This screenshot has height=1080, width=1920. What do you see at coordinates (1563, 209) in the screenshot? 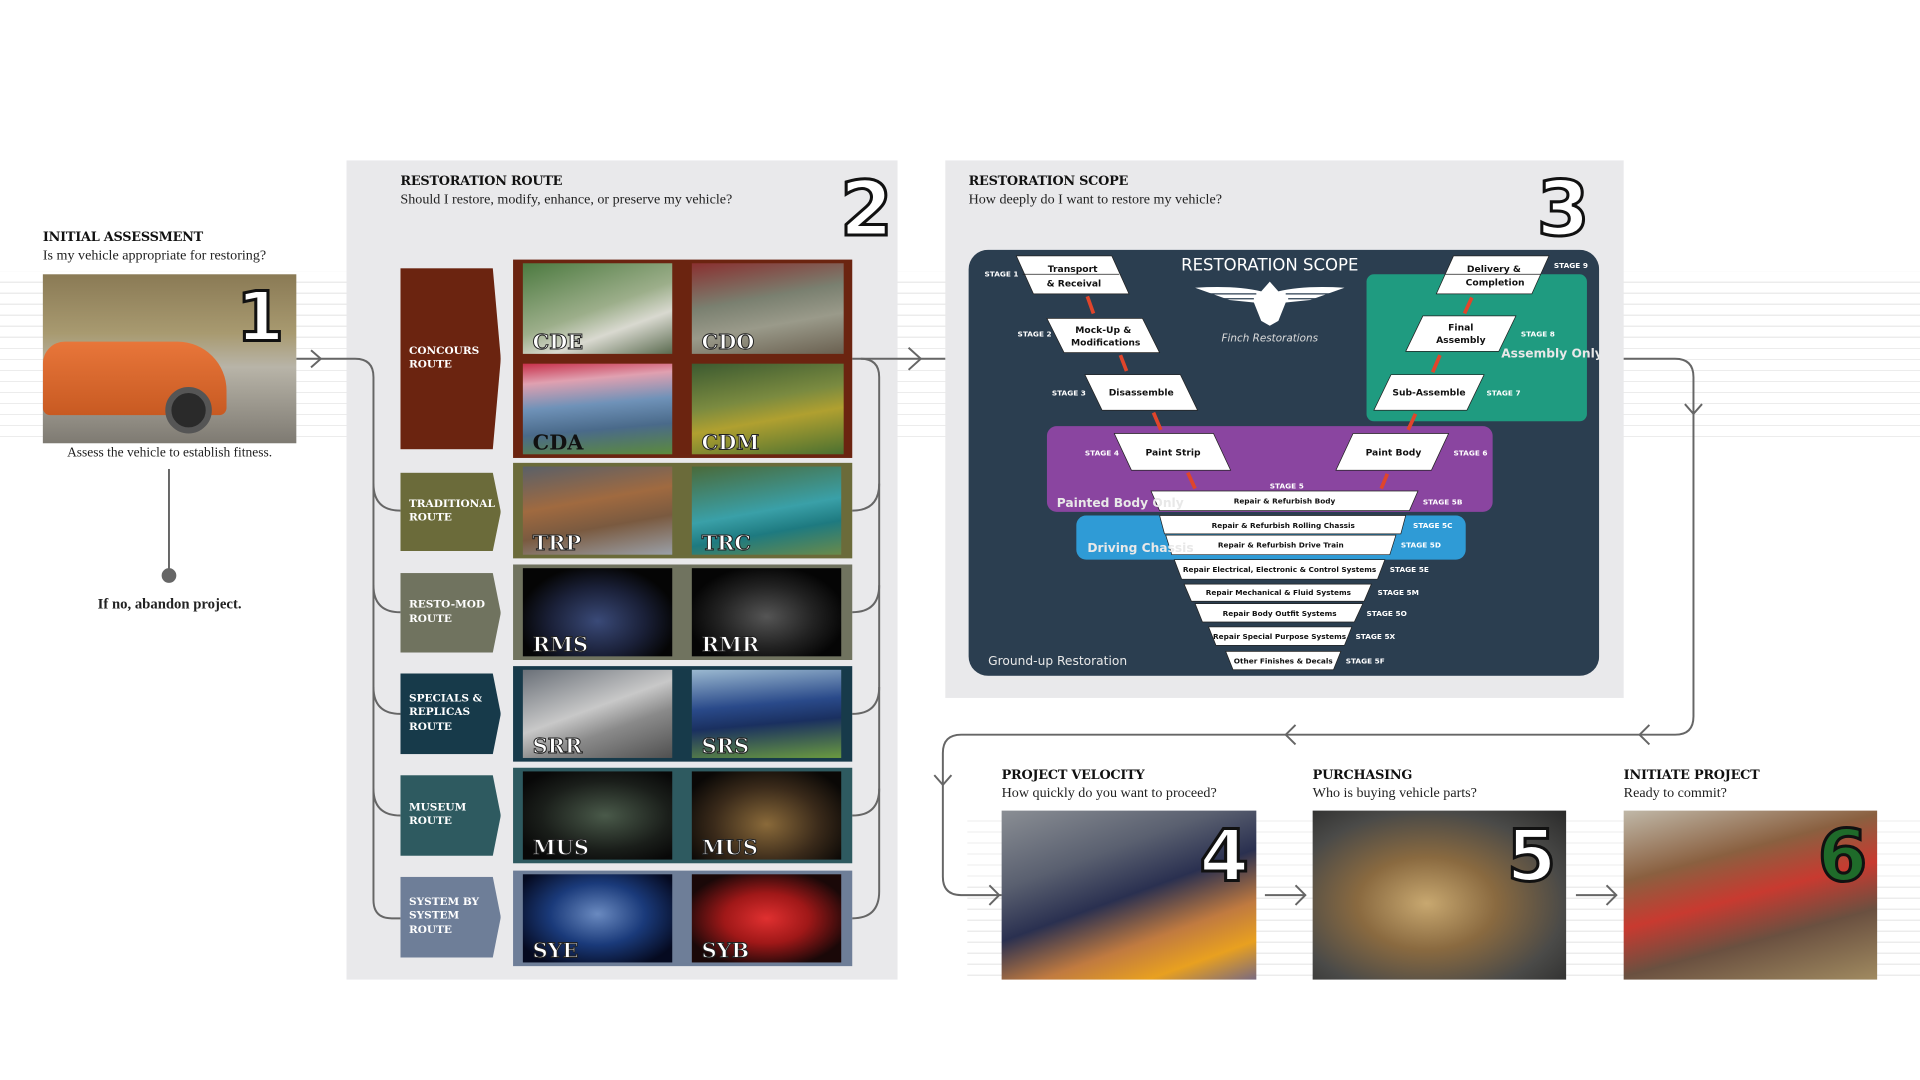
I see `step3-number: 3` at bounding box center [1563, 209].